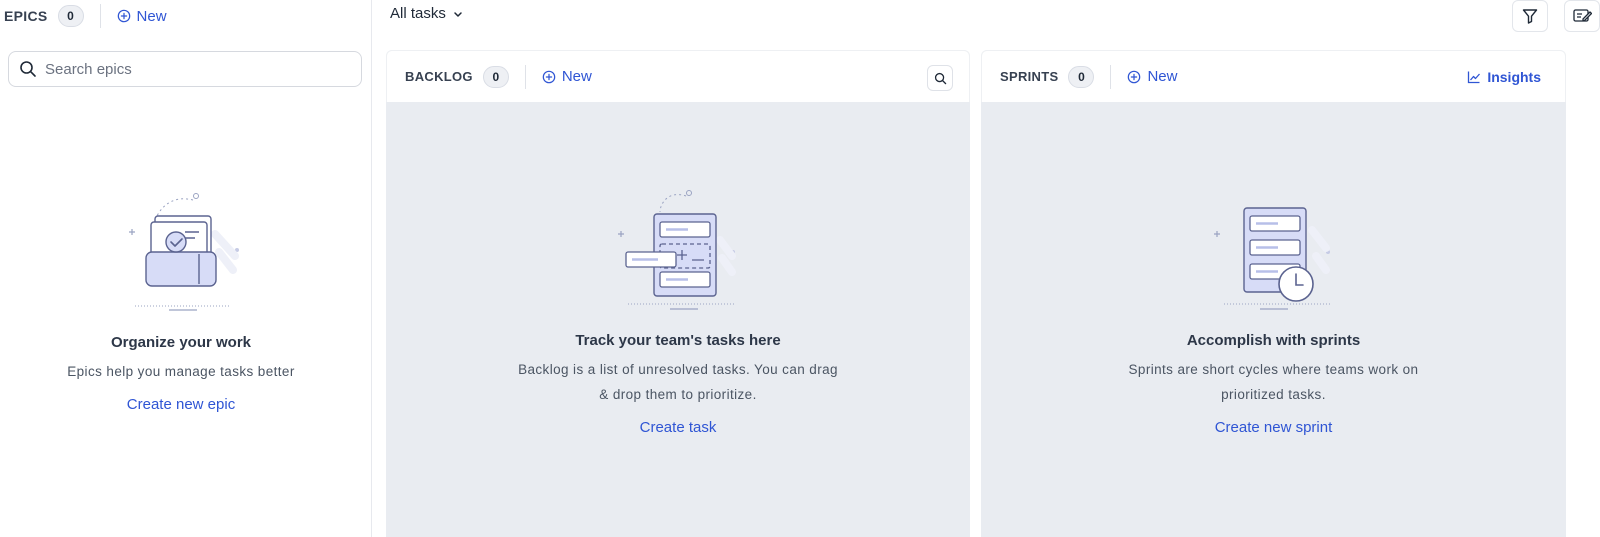 This screenshot has width=1600, height=537. Describe the element at coordinates (181, 371) in the screenshot. I see `empty-description: Epics help you manage tasks better` at that location.